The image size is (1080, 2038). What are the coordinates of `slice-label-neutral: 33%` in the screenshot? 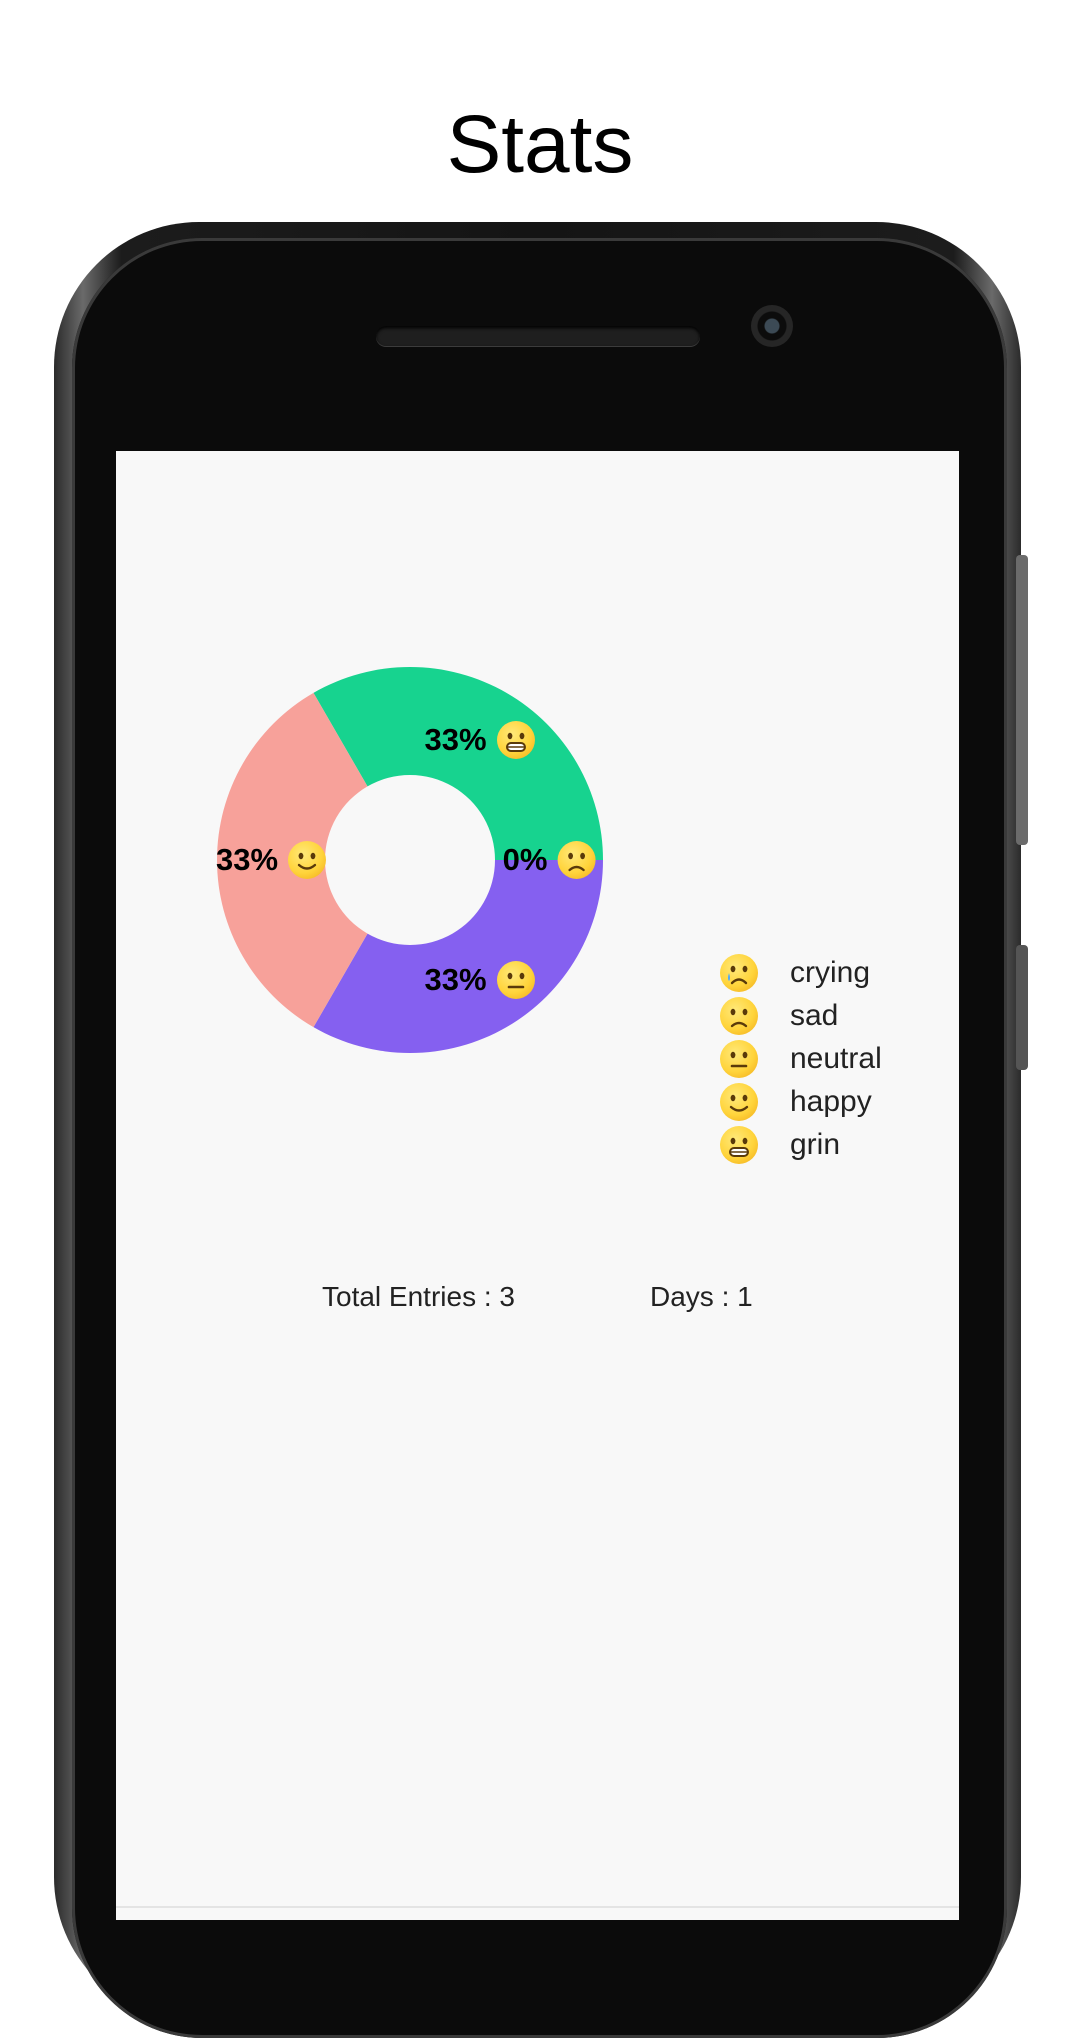 It's located at (479, 980).